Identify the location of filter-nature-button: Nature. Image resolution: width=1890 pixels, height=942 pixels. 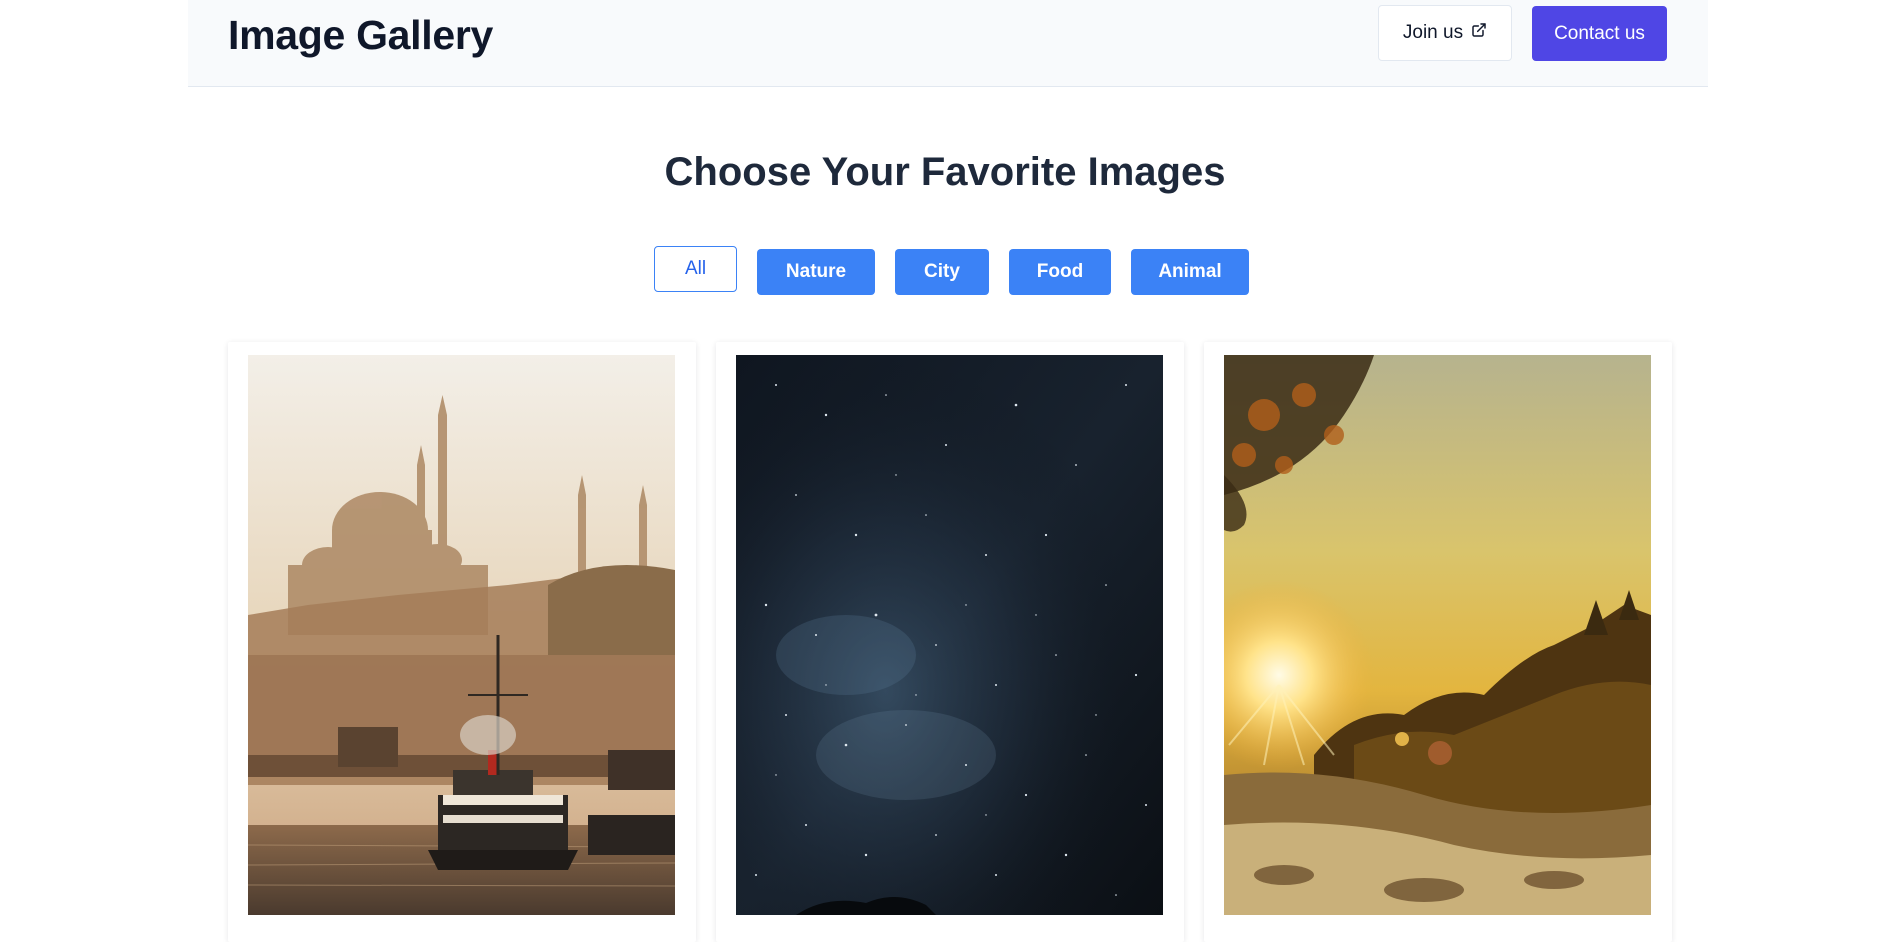
(816, 272).